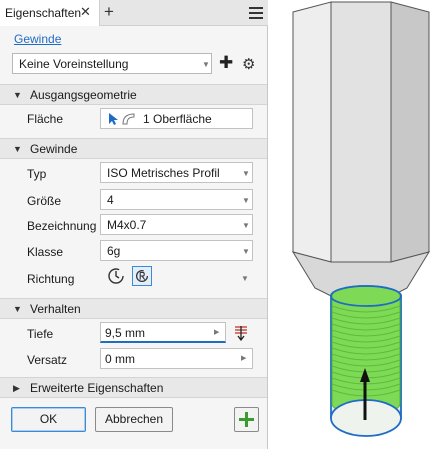 This screenshot has height=449, width=437. Describe the element at coordinates (176, 250) in the screenshot. I see `class-dropdown: 6g ▼` at that location.